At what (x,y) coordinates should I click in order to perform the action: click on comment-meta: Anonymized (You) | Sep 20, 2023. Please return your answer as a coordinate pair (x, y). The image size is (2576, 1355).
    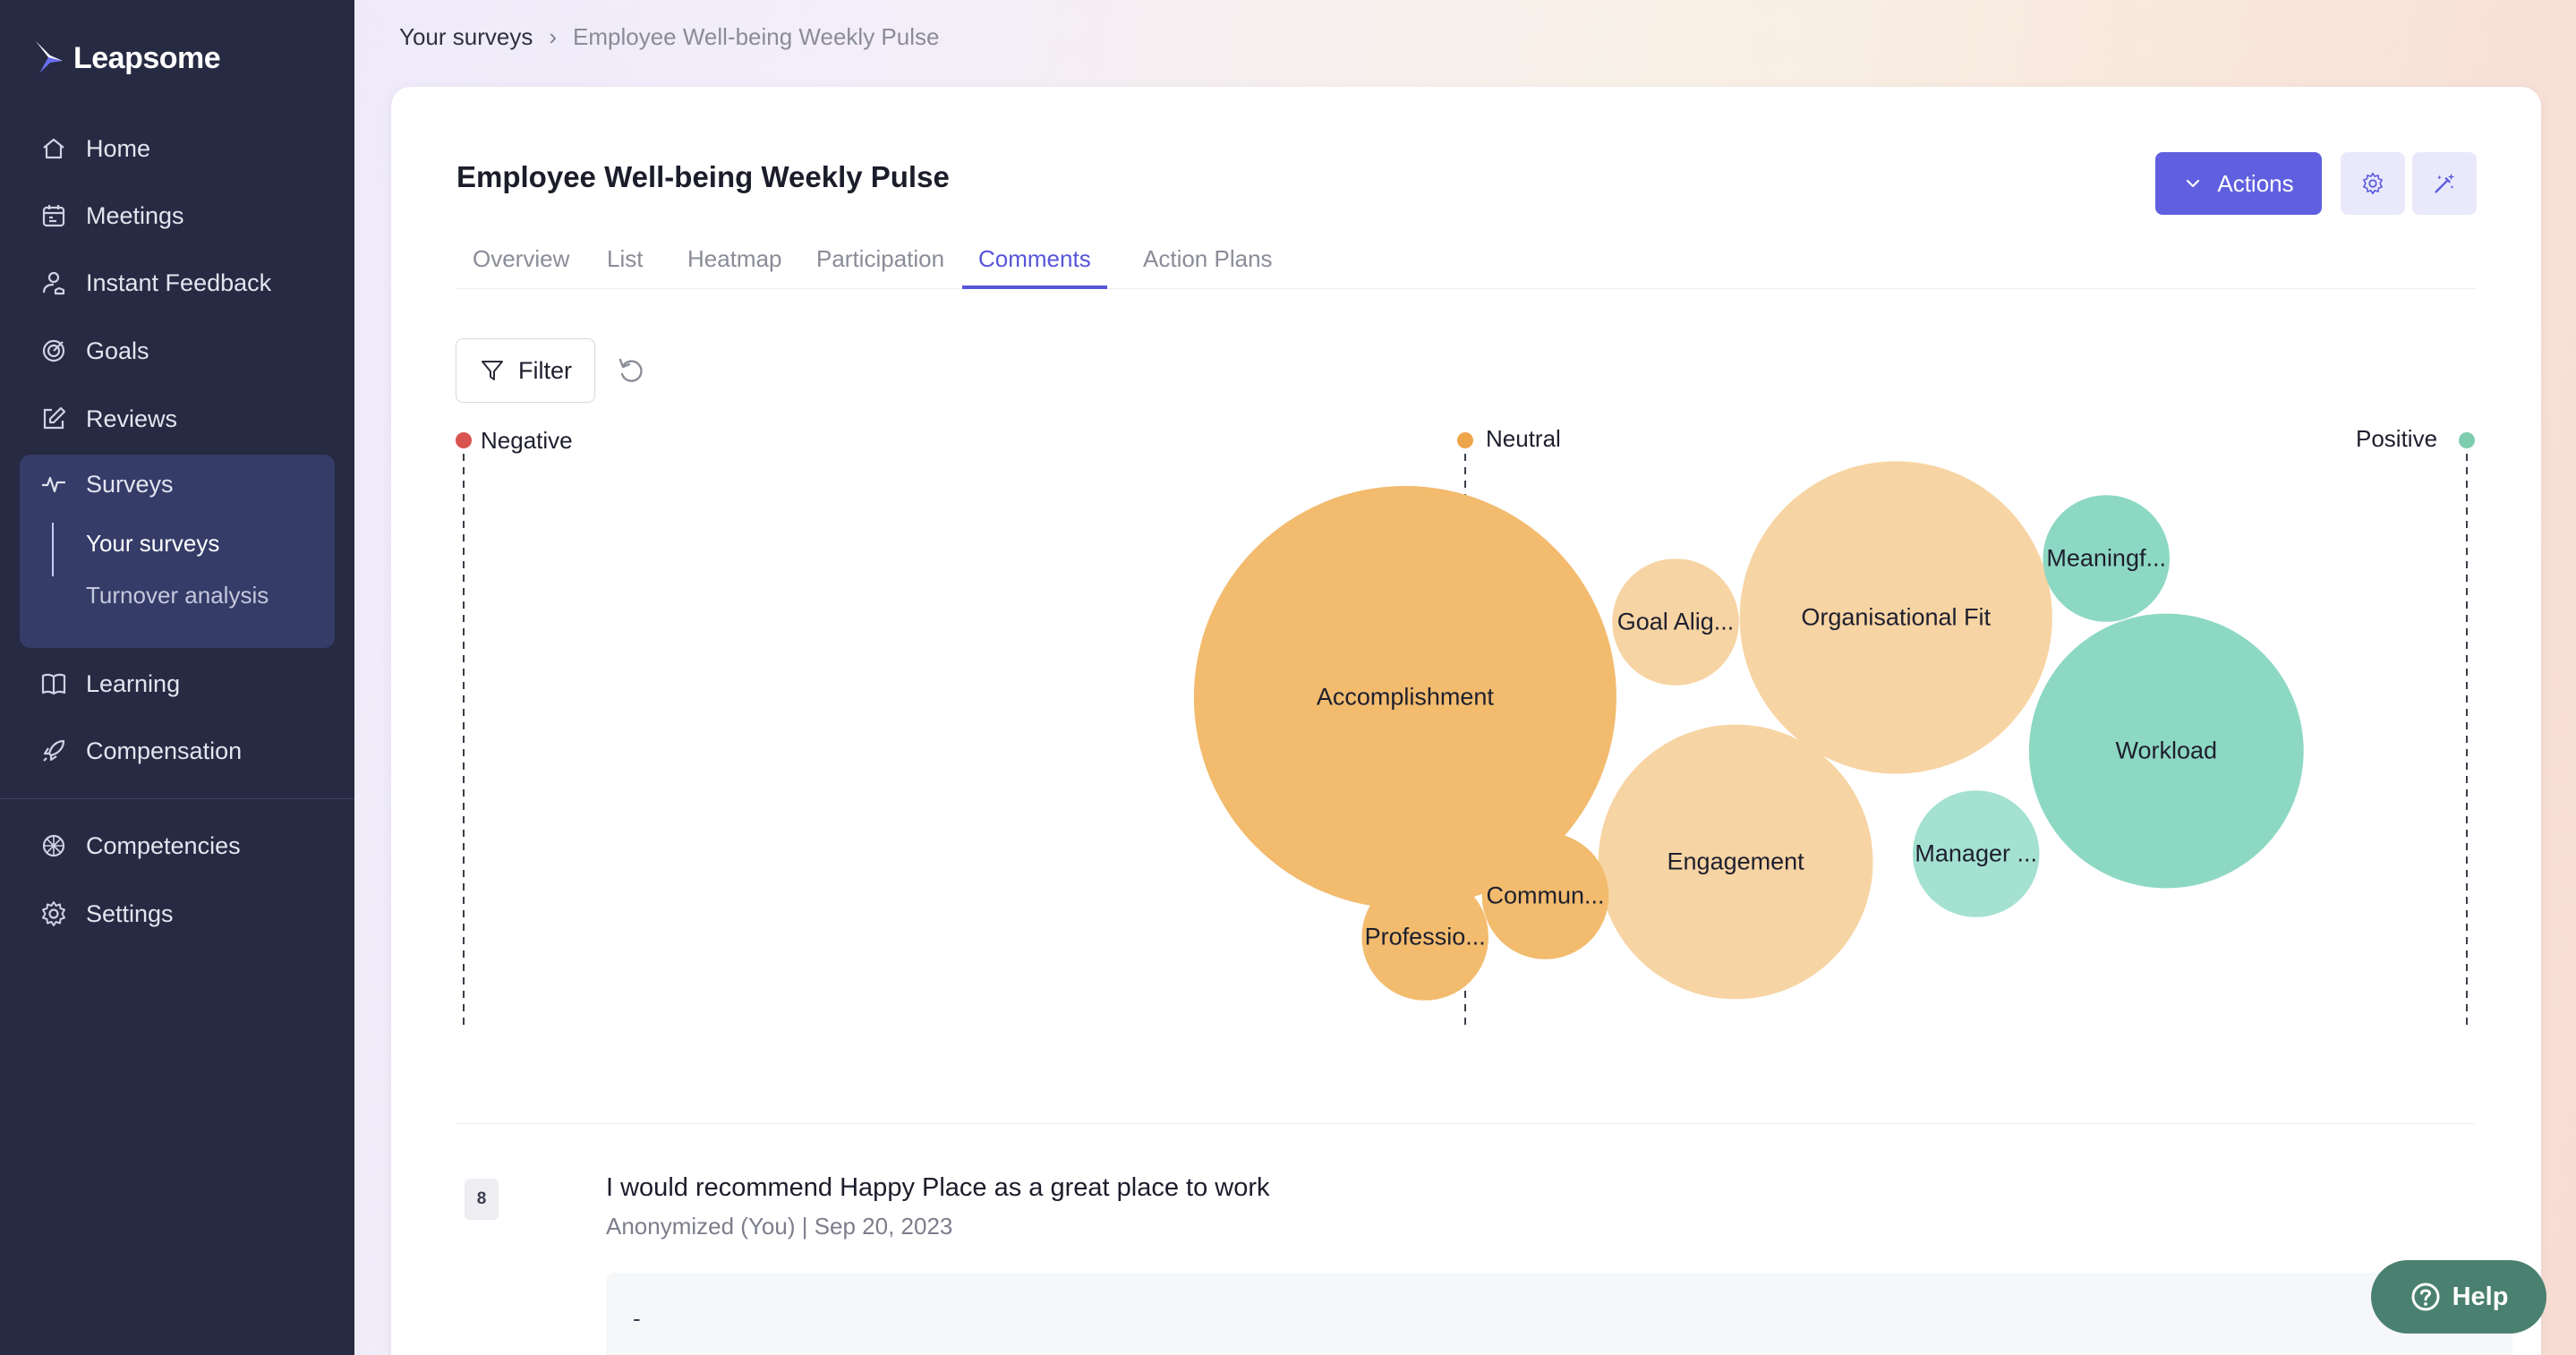
    Looking at the image, I should click on (779, 1226).